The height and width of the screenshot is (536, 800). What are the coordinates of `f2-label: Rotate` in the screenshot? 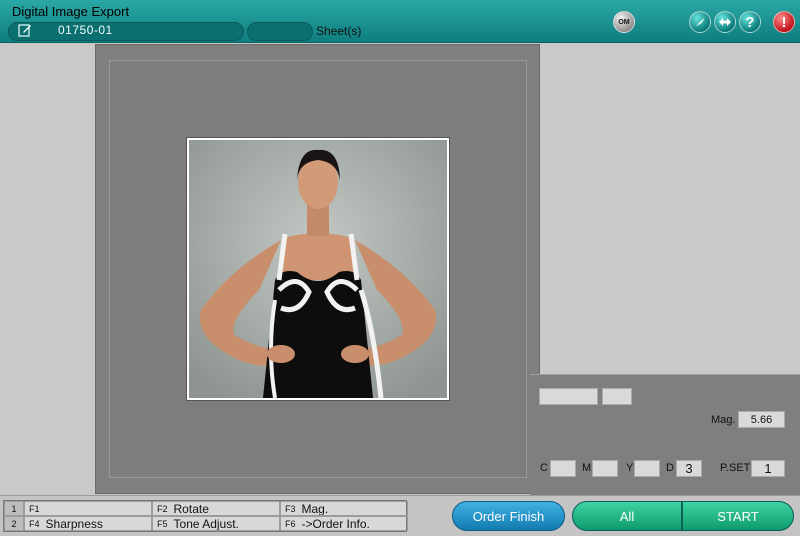 It's located at (191, 508).